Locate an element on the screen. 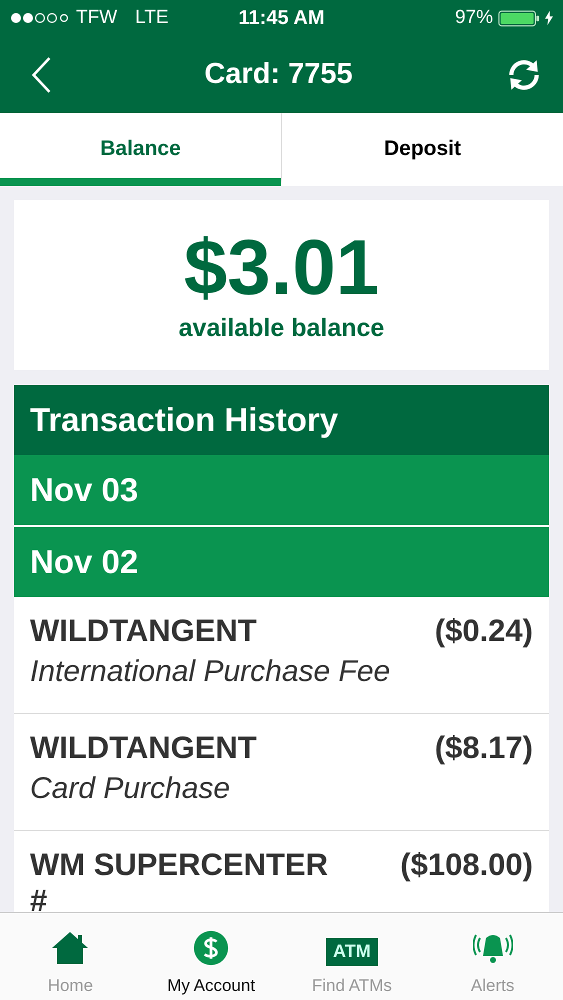  balance-amount: $3.01 is located at coordinates (282, 267).